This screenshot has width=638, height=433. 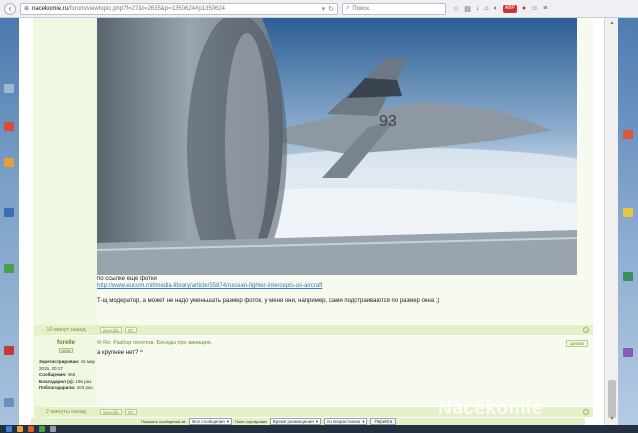 What do you see at coordinates (545, 9) in the screenshot?
I see `menu-icon: ≡` at bounding box center [545, 9].